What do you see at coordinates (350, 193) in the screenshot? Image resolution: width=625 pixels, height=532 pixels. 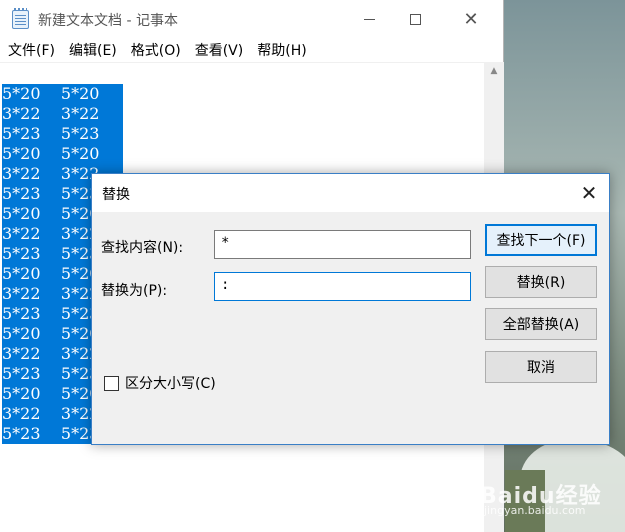 I see `dialog-title-bar: 替换 ✕` at bounding box center [350, 193].